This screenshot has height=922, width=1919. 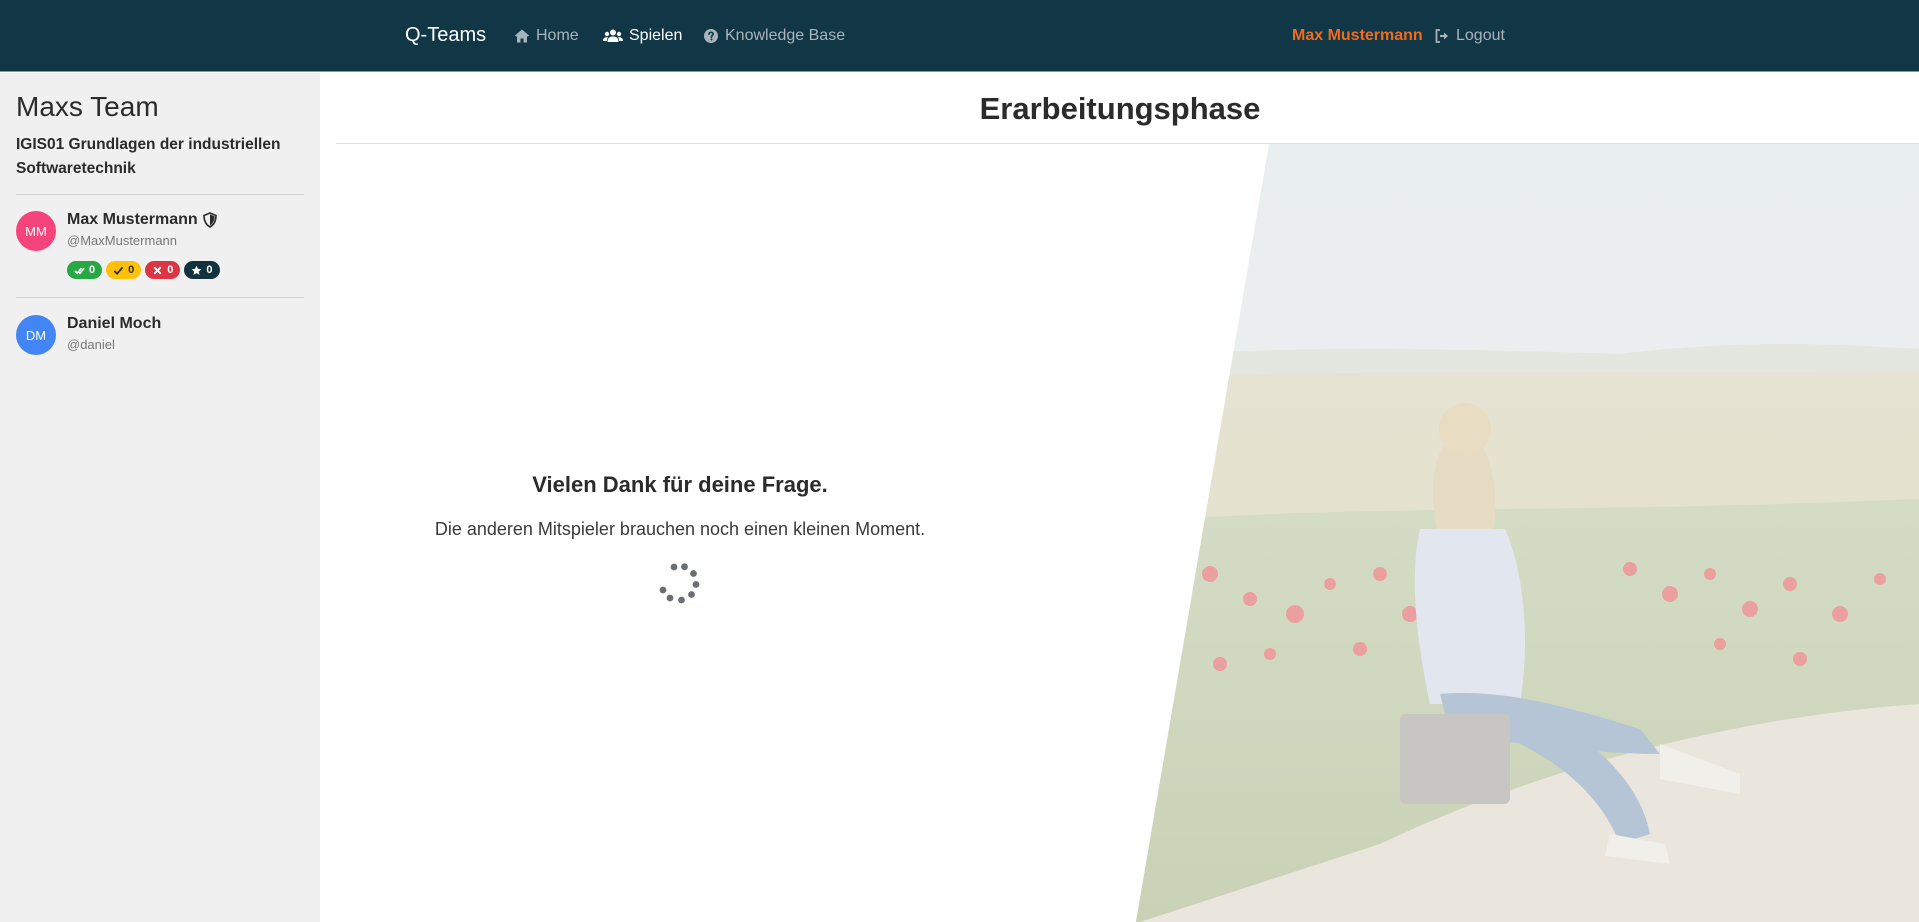 What do you see at coordinates (522, 36) in the screenshot?
I see `home-icon` at bounding box center [522, 36].